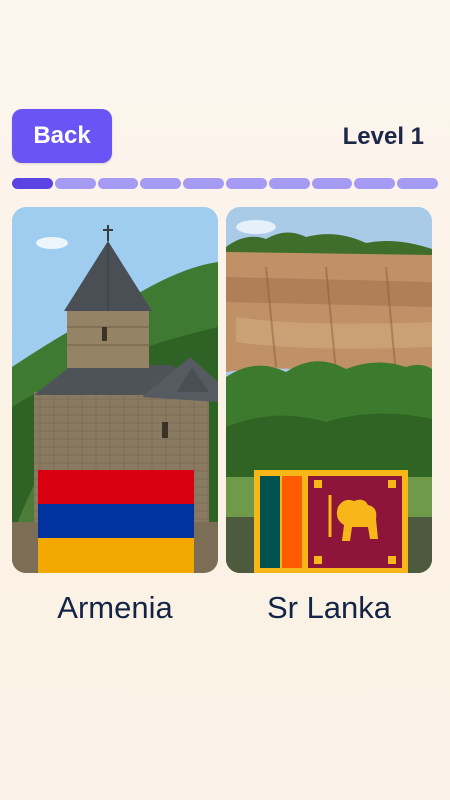  I want to click on level-indicator: Level 1, so click(383, 136).